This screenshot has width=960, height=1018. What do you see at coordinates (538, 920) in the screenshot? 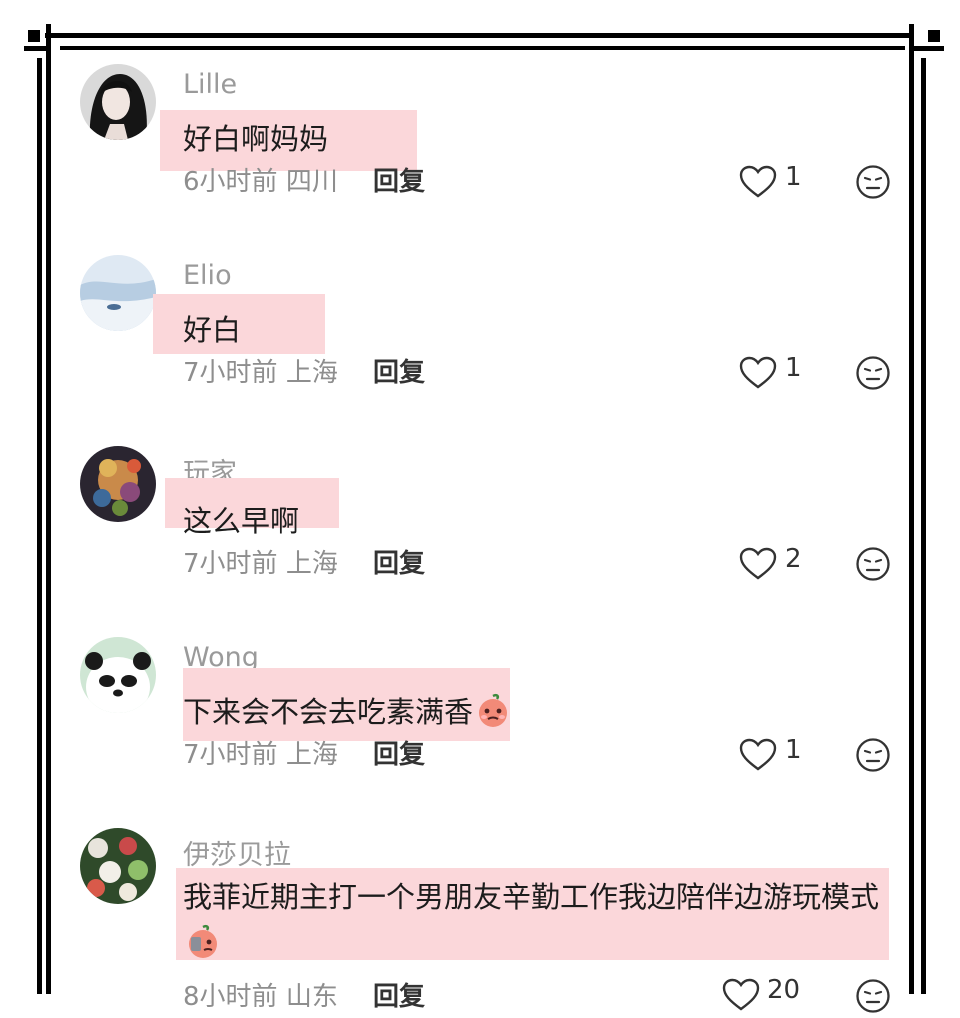
I see `comment-text: 我菲近期主打一个男朋友辛勤工作我边陪伴边游玩模式` at bounding box center [538, 920].